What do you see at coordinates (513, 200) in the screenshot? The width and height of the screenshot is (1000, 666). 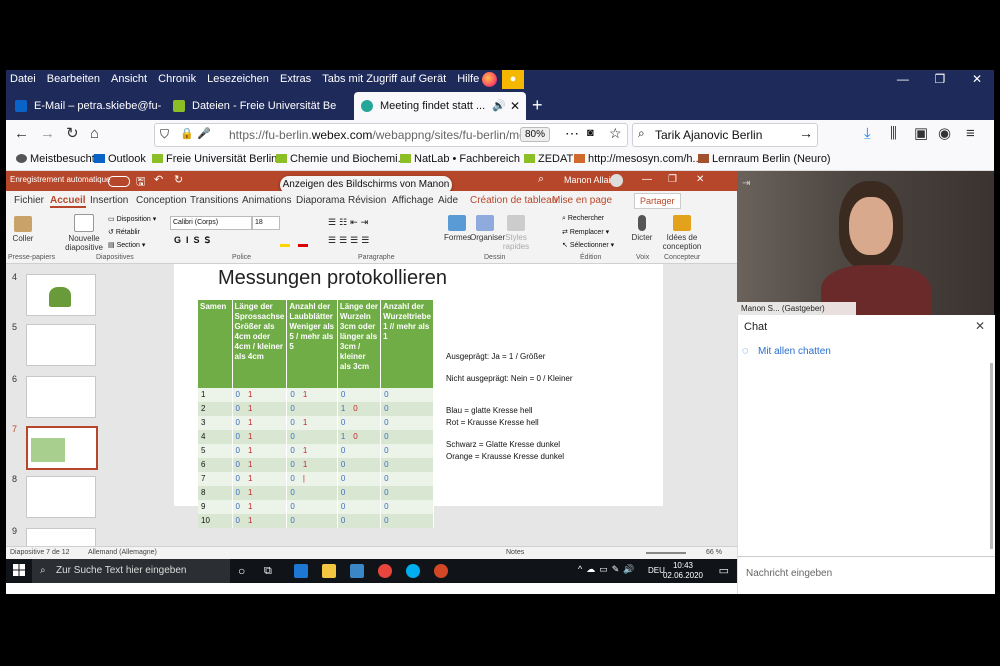 I see `tab-creation-tableau: Création de tableau` at bounding box center [513, 200].